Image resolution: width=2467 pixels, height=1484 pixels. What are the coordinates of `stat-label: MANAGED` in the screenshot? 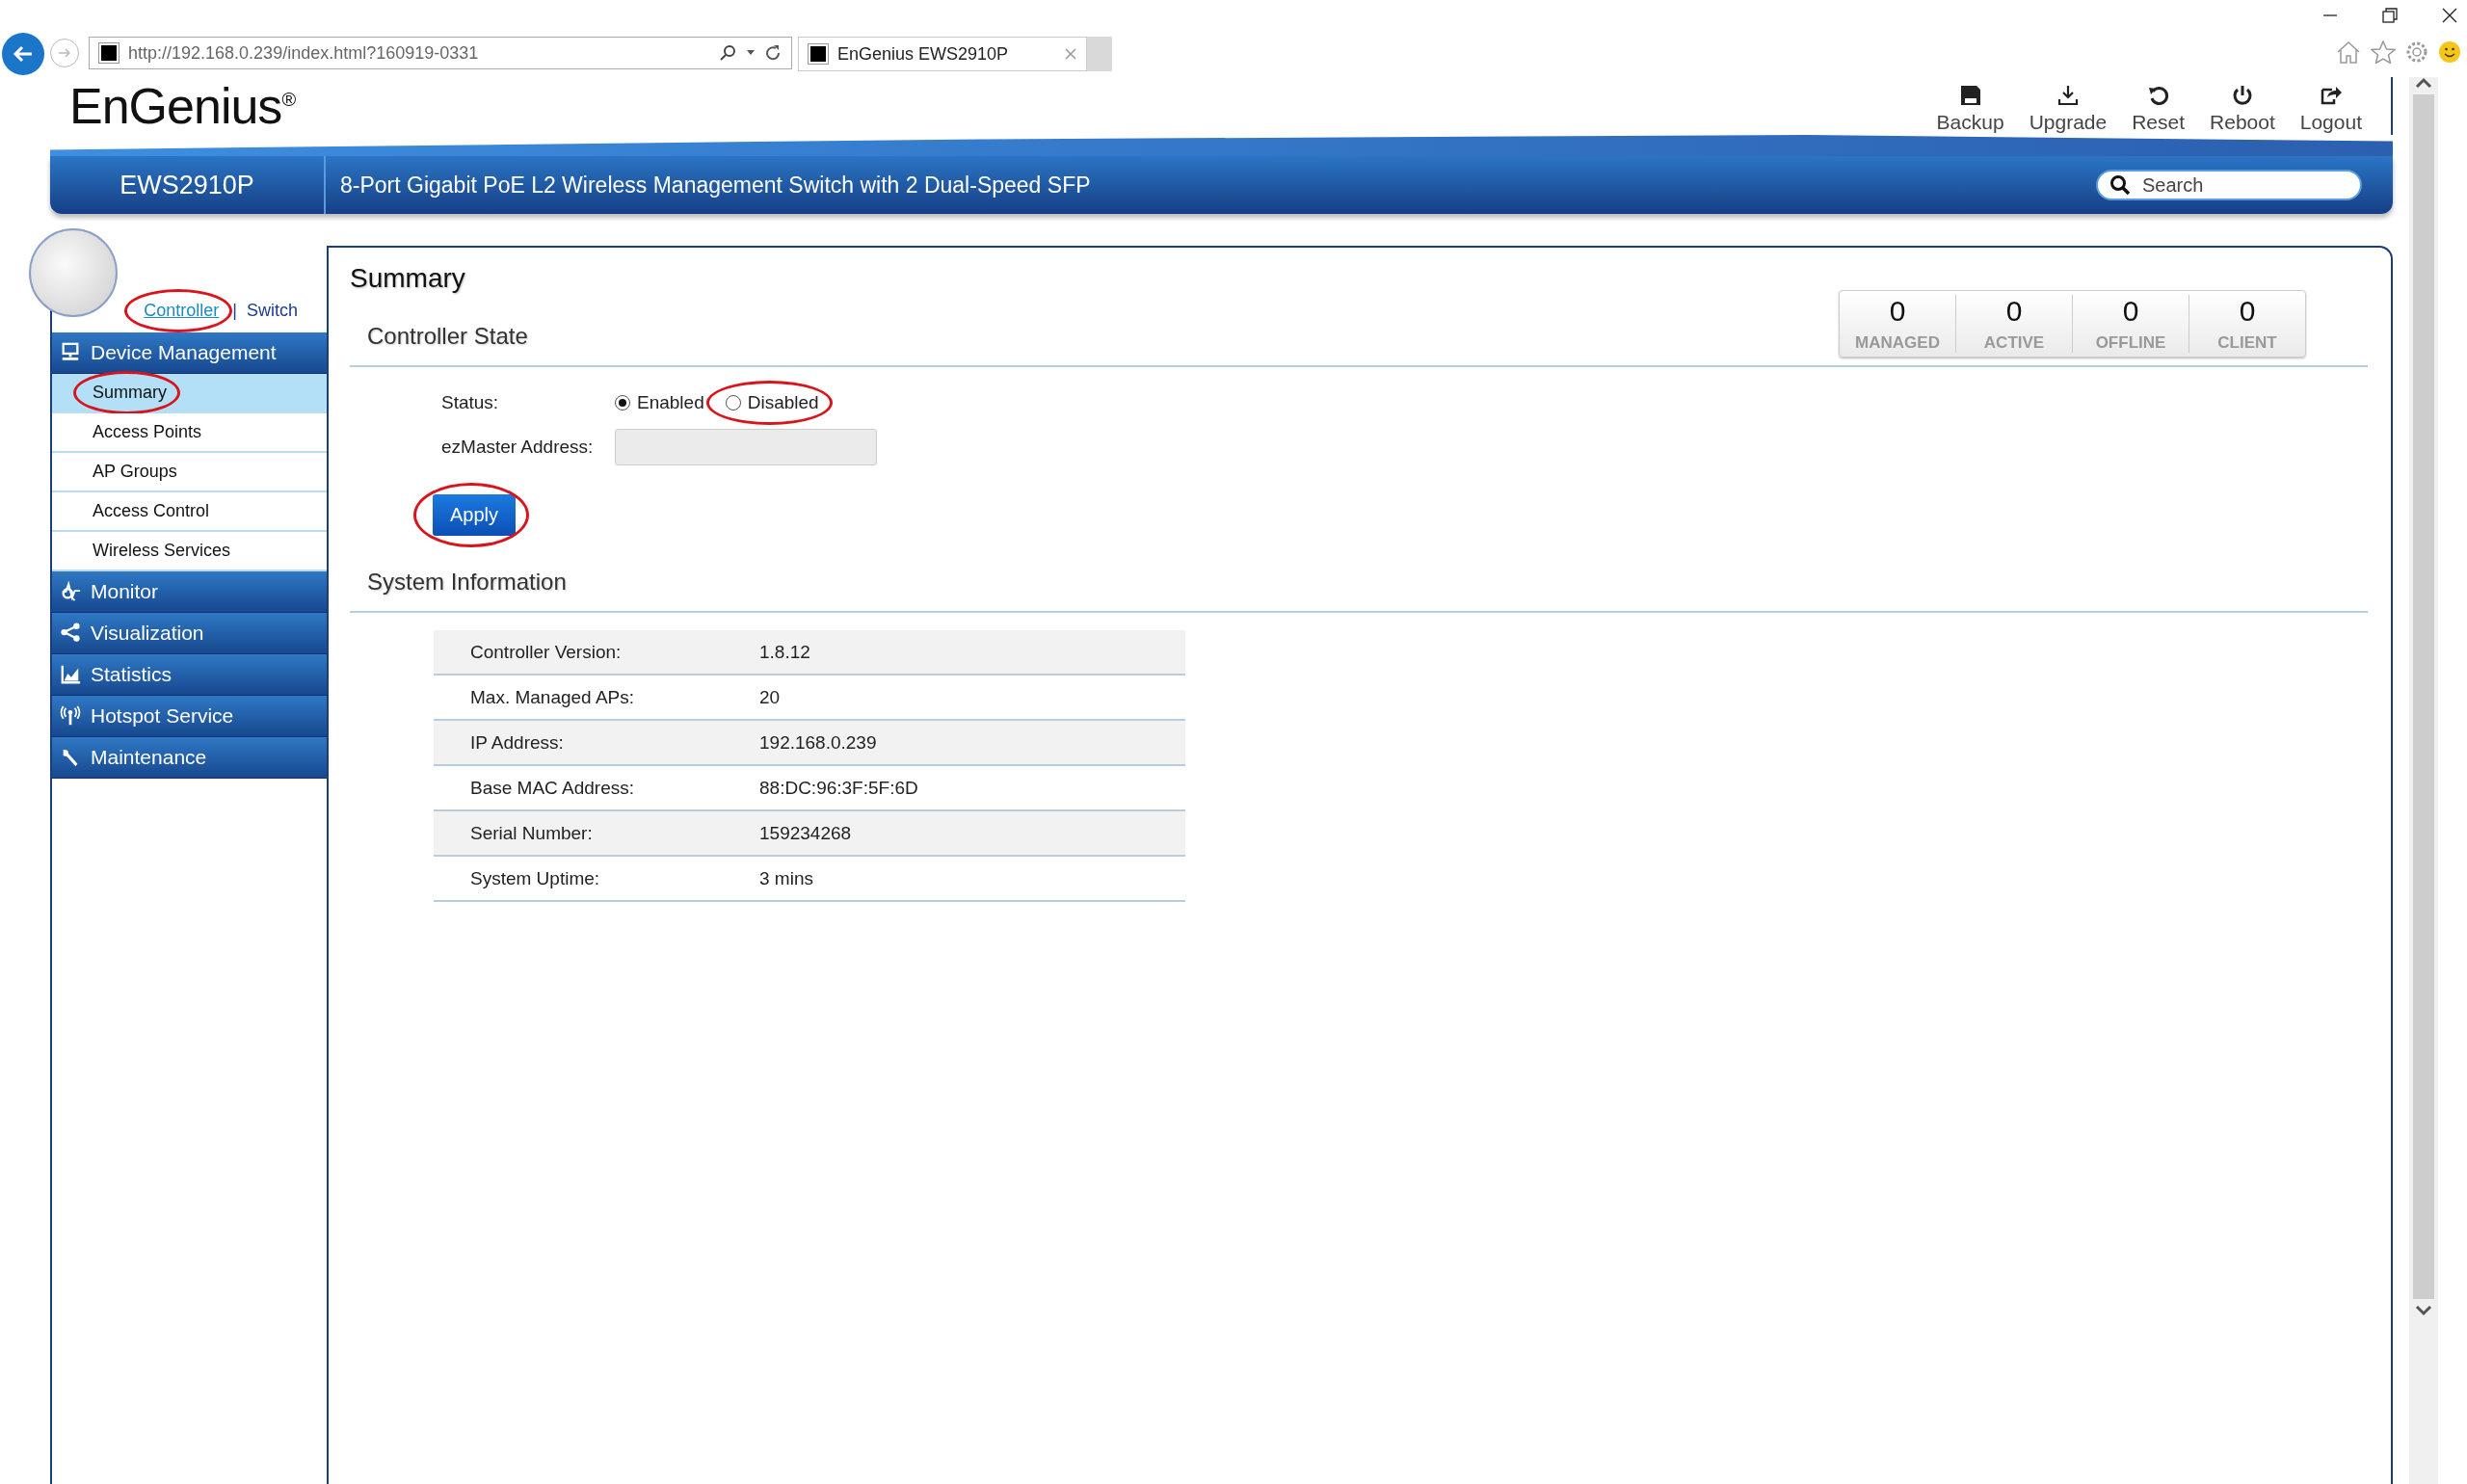 It's located at (1897, 343).